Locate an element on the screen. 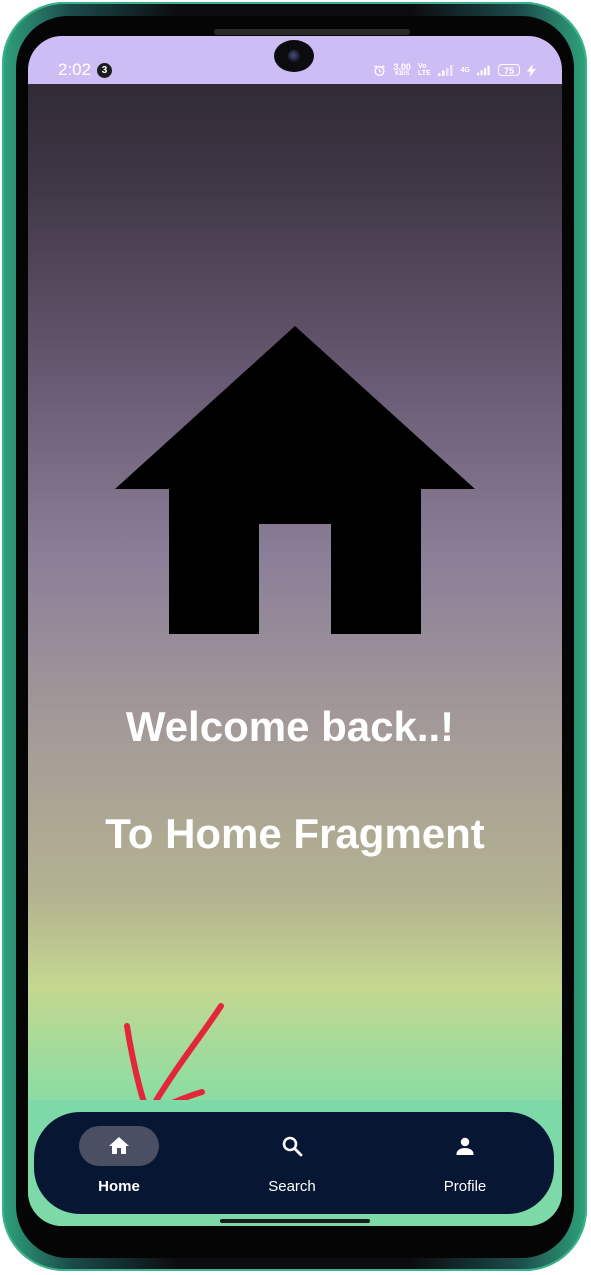 The height and width of the screenshot is (1275, 591). network-speed-value: 3.00 is located at coordinates (402, 66).